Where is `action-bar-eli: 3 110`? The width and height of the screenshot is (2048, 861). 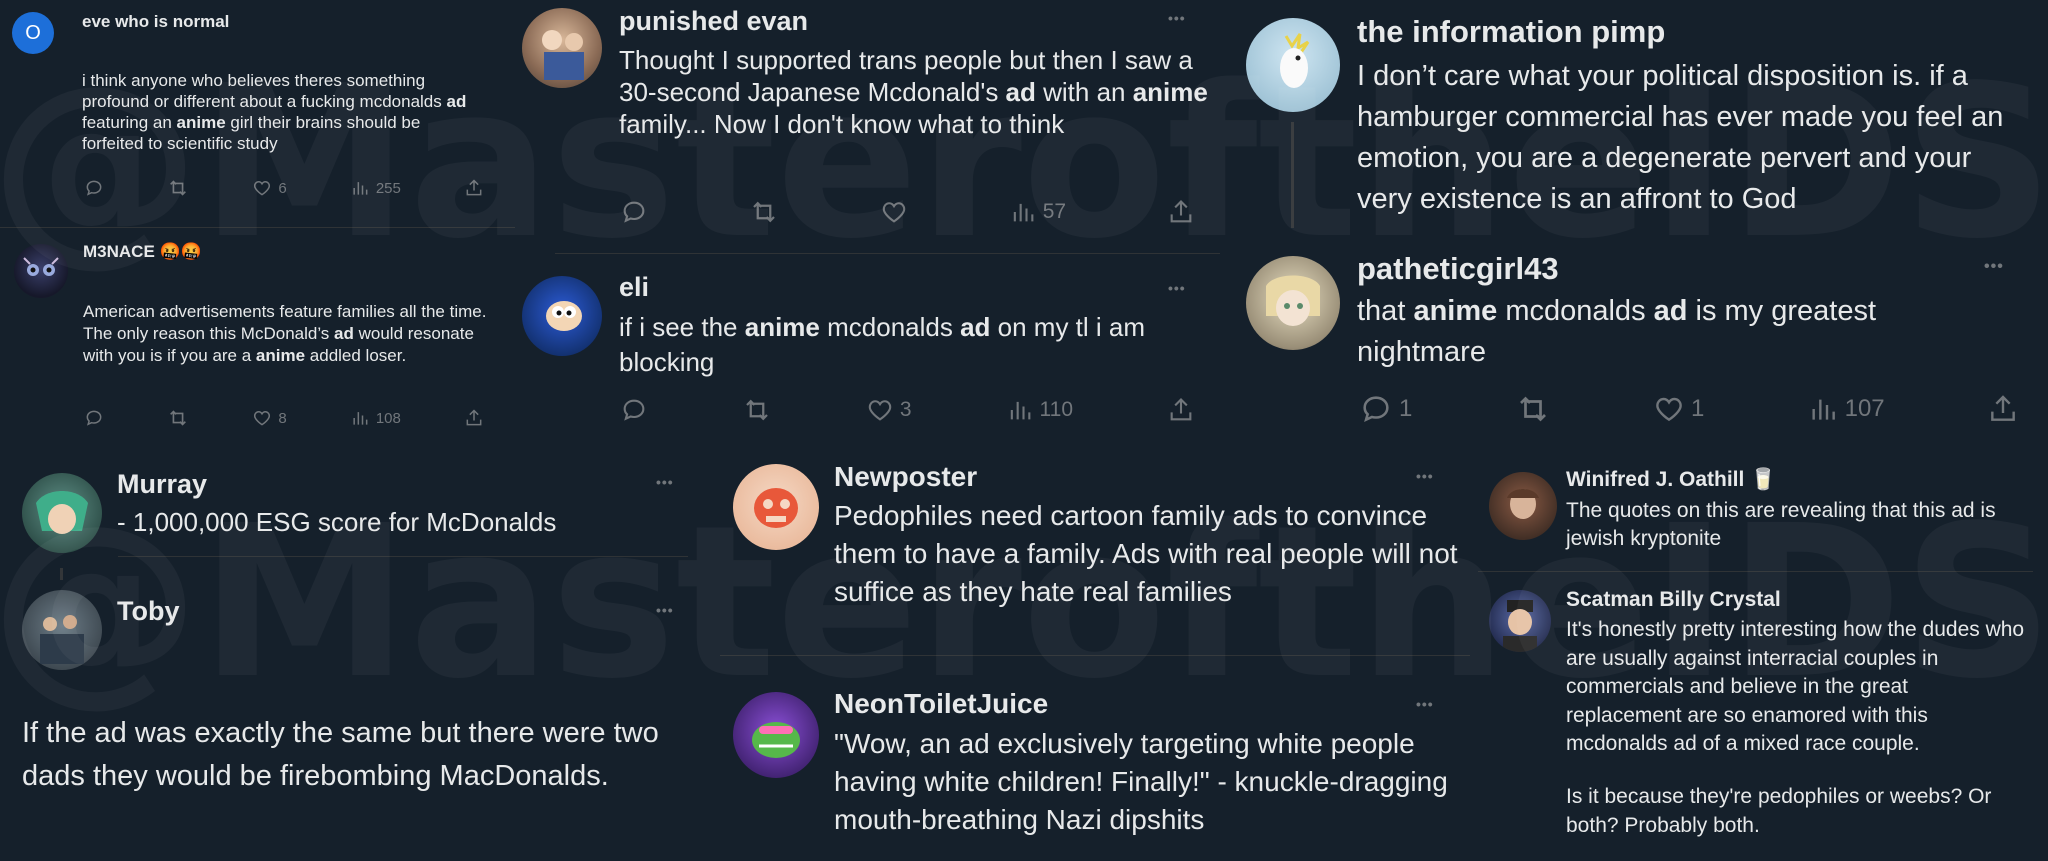 action-bar-eli: 3 110 is located at coordinates (907, 410).